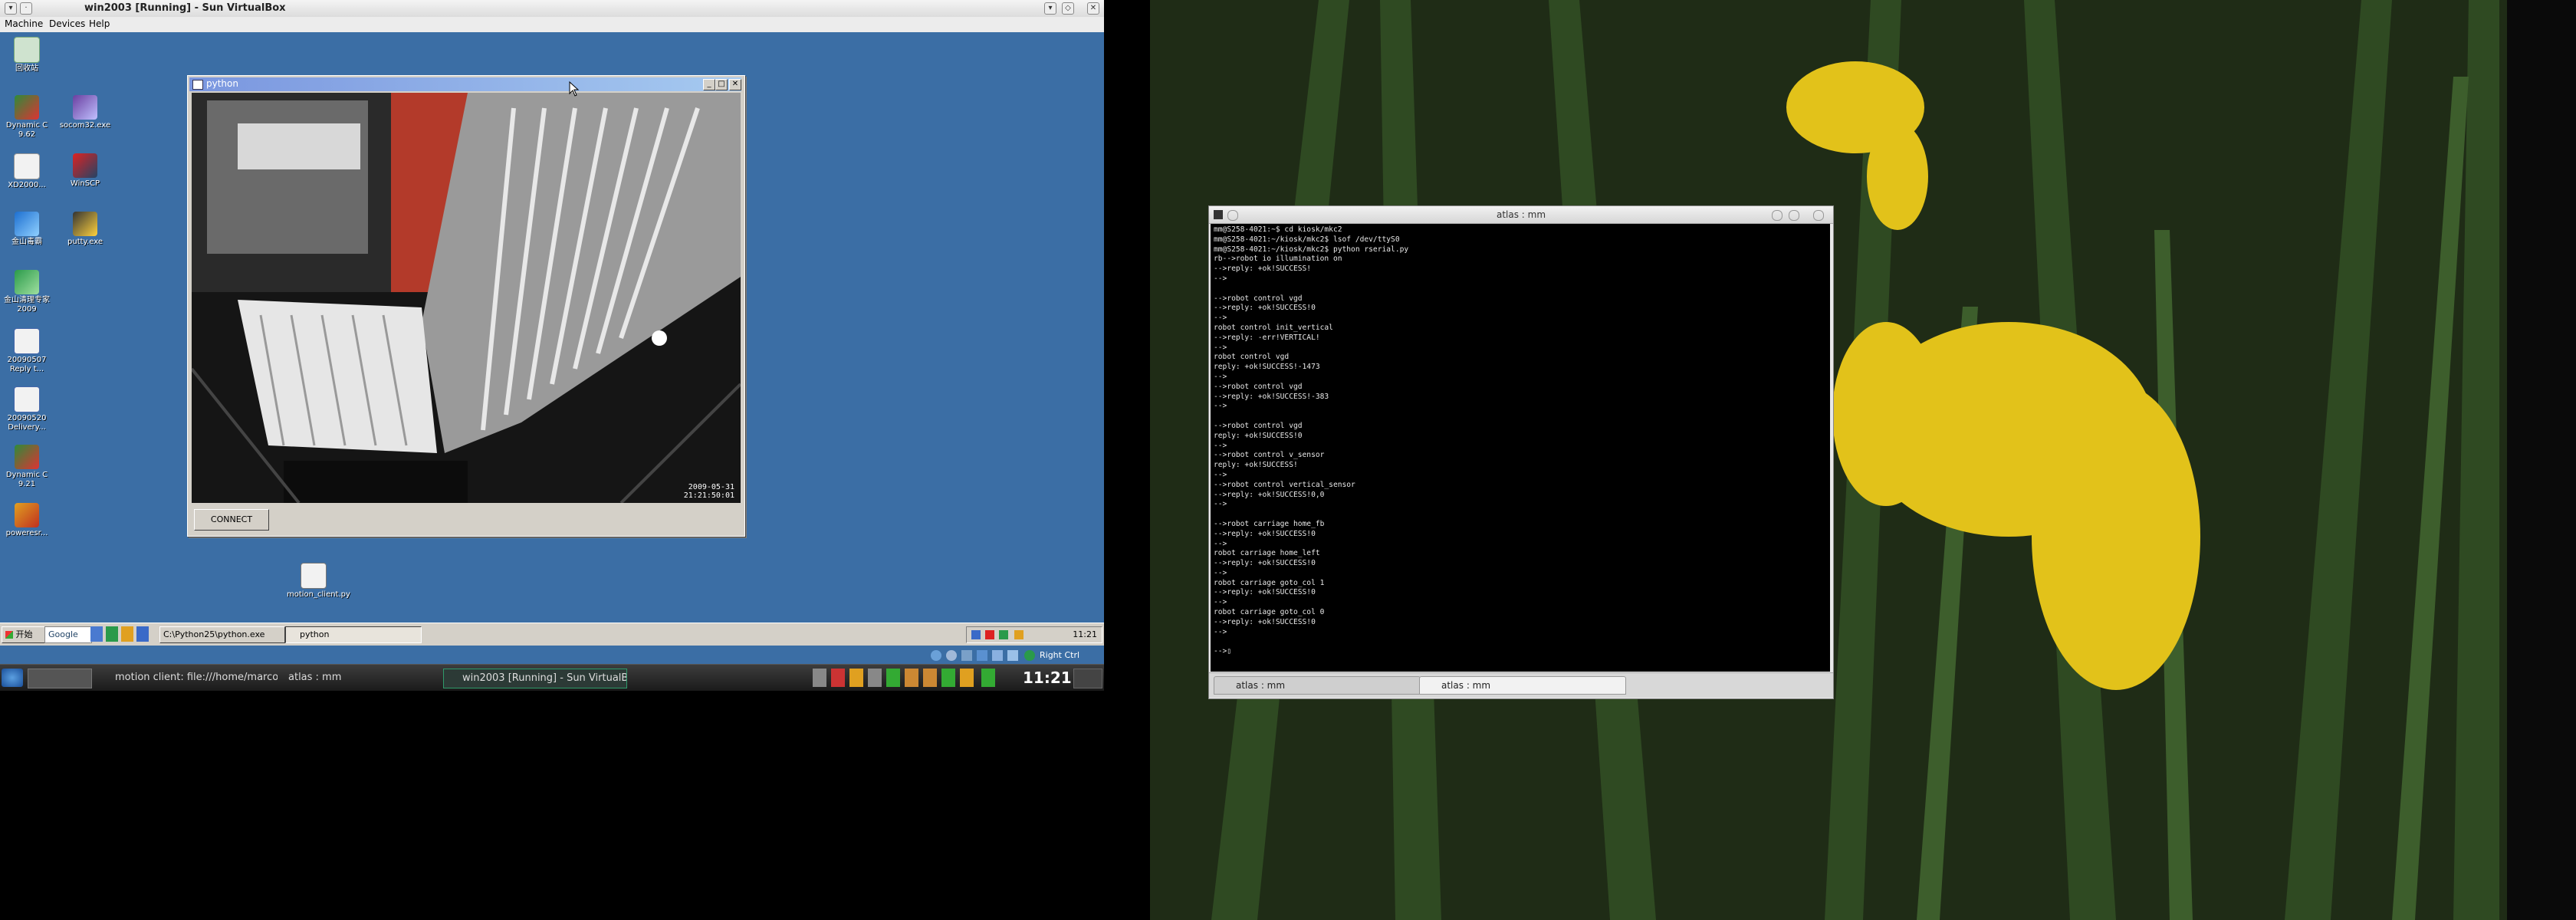 The width and height of the screenshot is (2576, 920). What do you see at coordinates (356, 678) in the screenshot?
I see `kde-task-atlas: atlas : mm` at bounding box center [356, 678].